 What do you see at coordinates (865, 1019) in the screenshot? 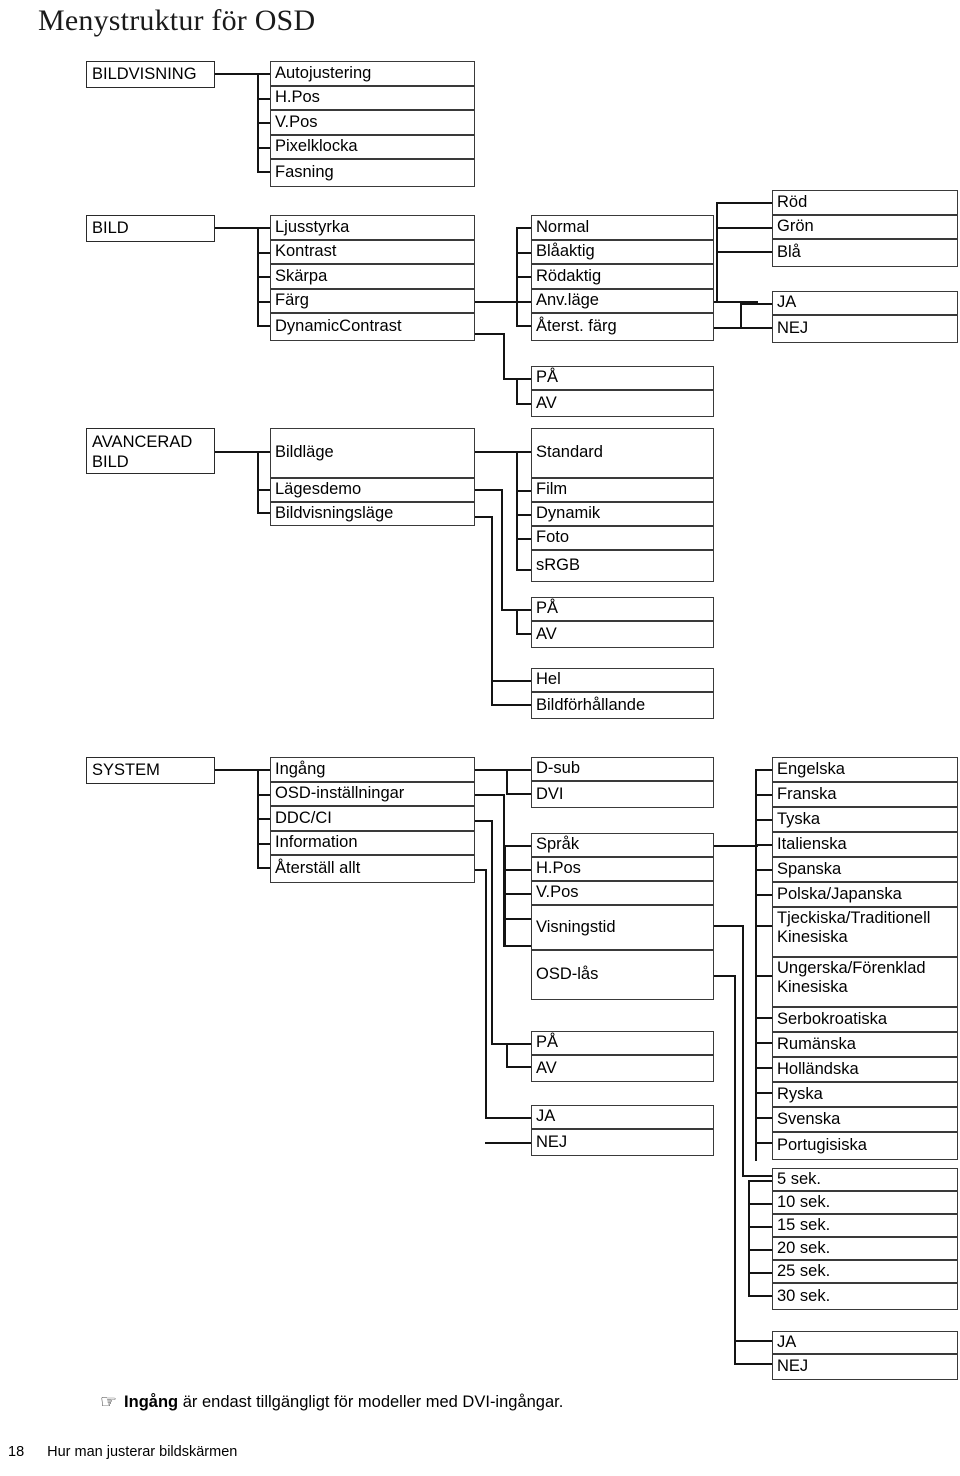
I see `menu-item: Serbokroatiska` at bounding box center [865, 1019].